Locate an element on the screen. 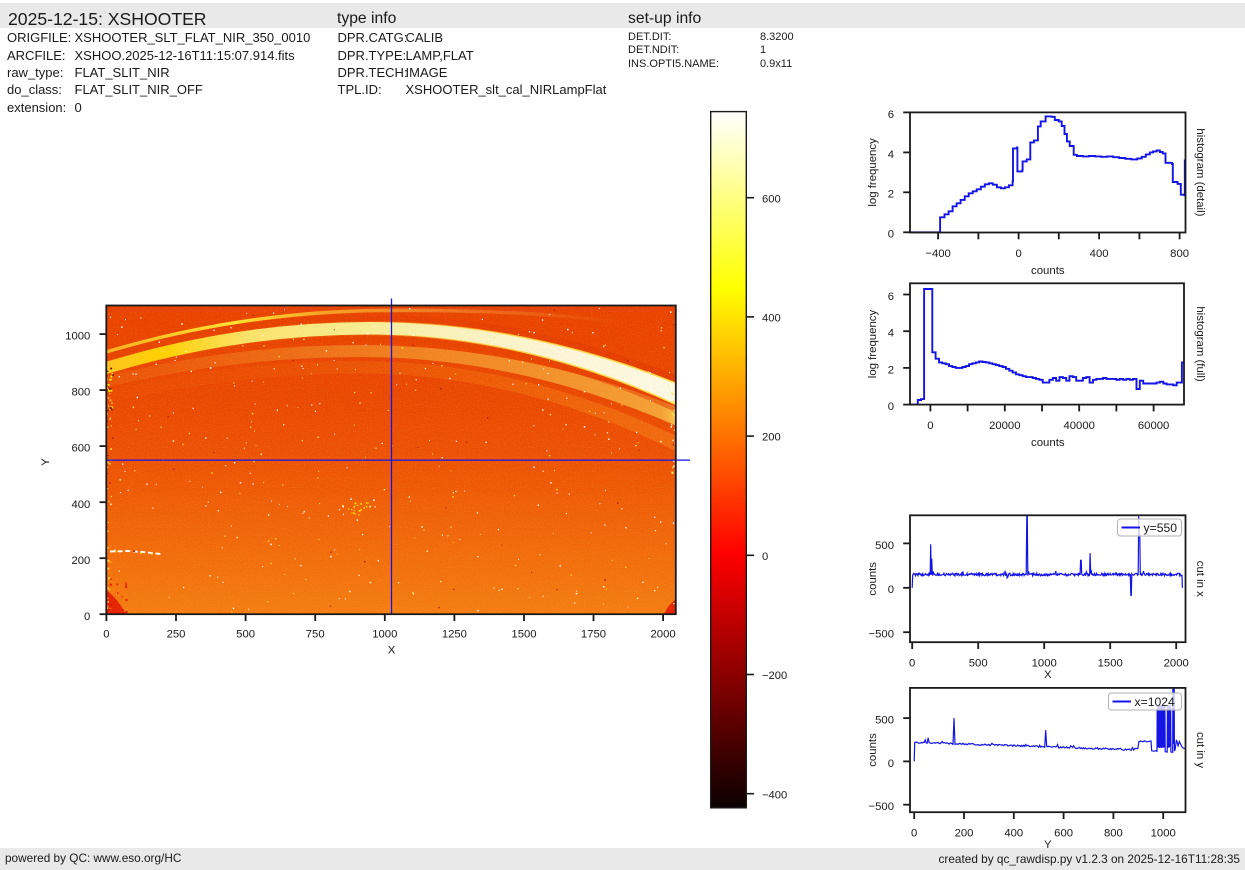 The width and height of the screenshot is (1245, 870). svg-text: 1250 is located at coordinates (454, 635).